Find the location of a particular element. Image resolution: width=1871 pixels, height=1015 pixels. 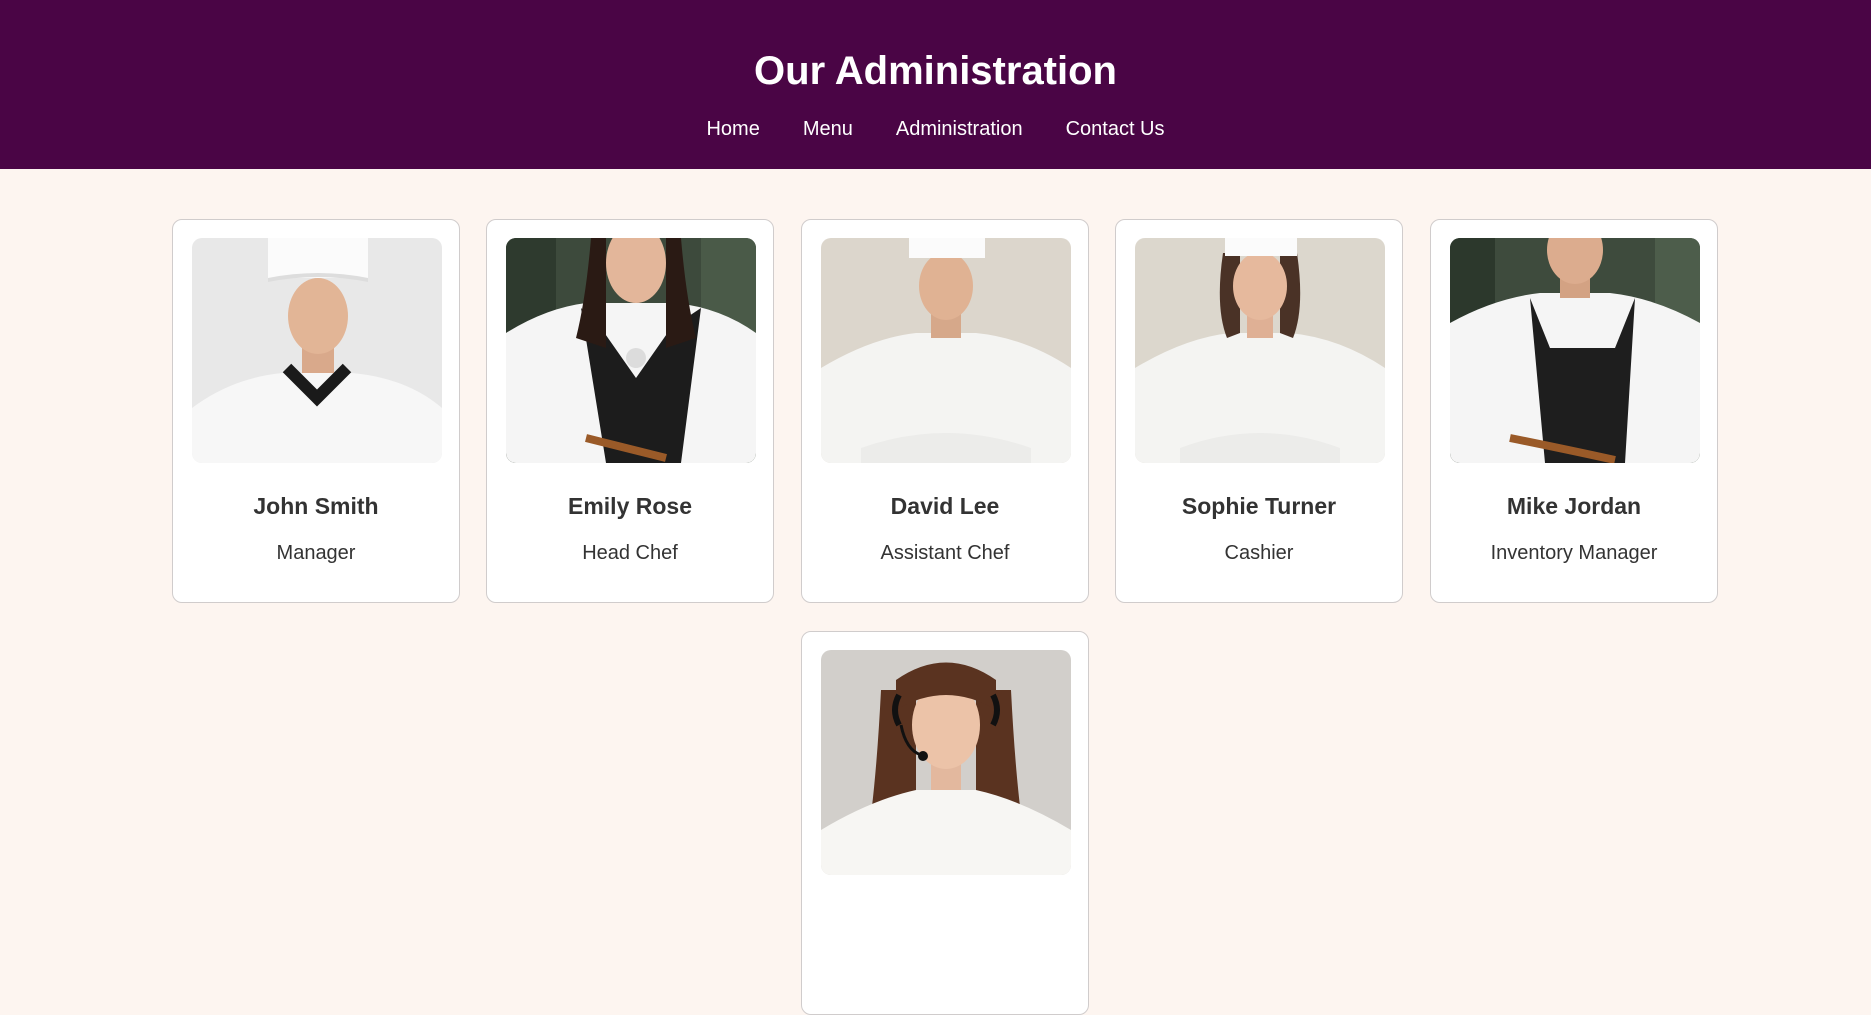

staff-card: Emily Rose Head Chef is located at coordinates (630, 411).